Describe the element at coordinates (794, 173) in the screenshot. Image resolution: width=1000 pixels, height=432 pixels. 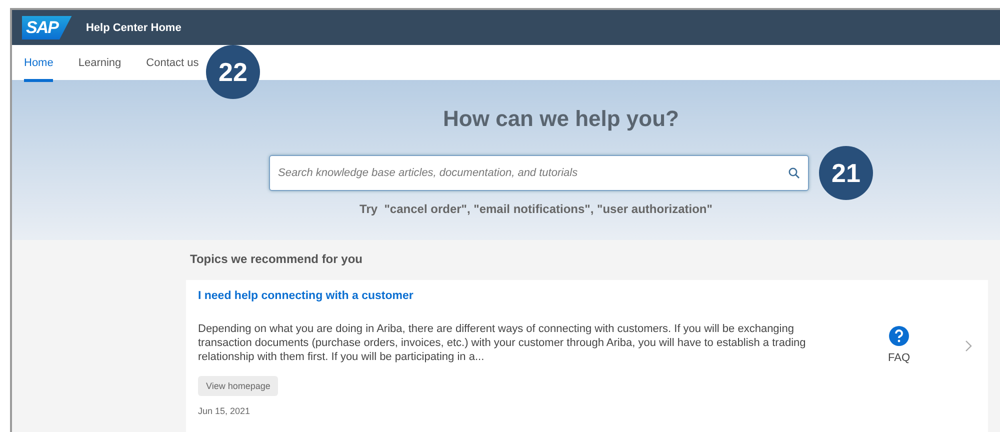
I see `search-icon` at that location.